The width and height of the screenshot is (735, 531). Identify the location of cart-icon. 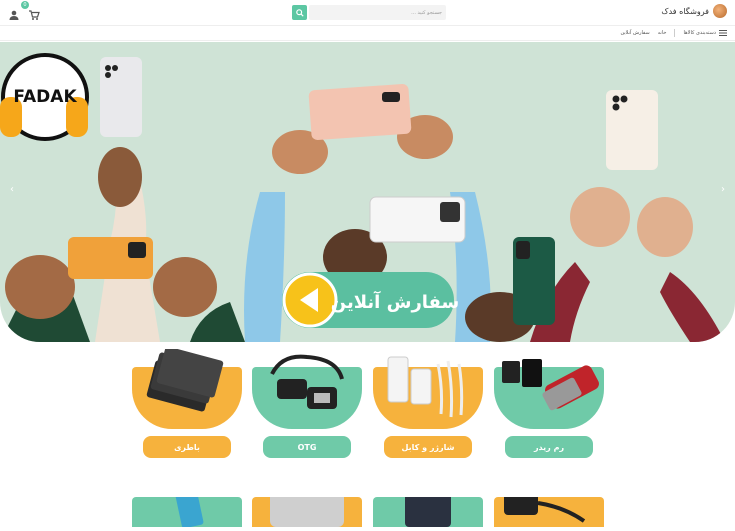
(34, 15).